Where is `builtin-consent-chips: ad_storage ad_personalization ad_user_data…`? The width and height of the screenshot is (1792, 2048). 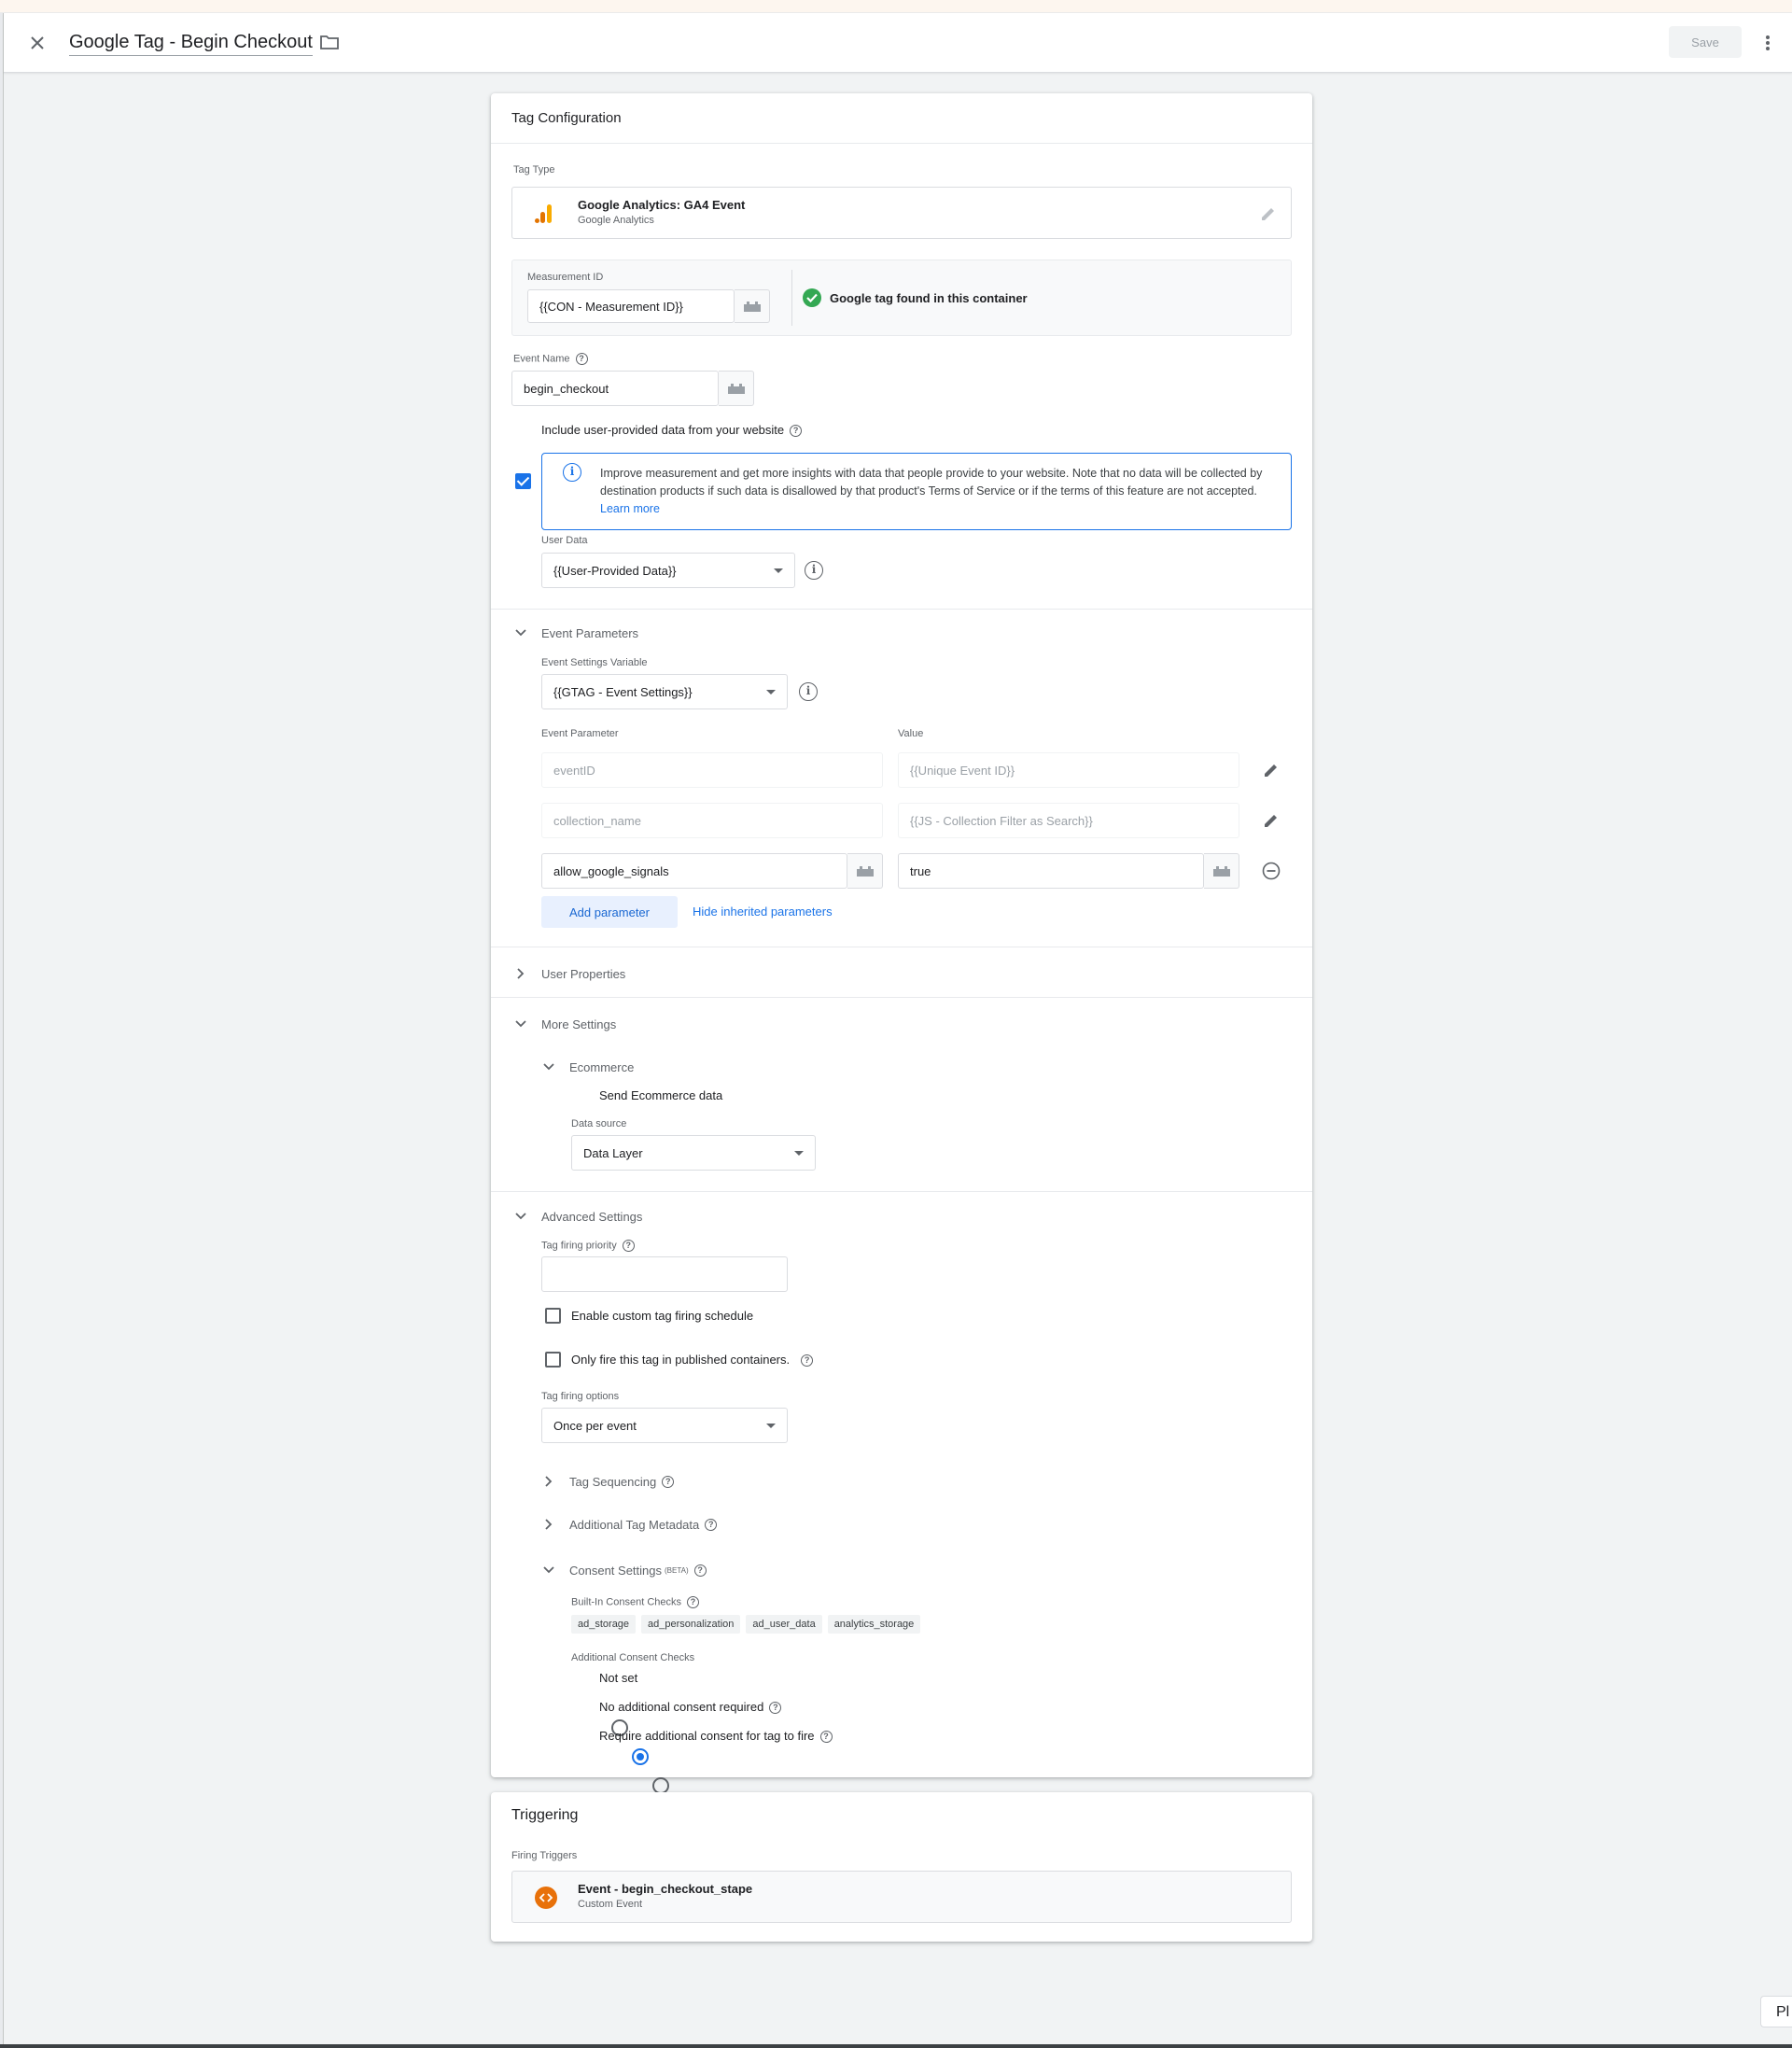 builtin-consent-chips: ad_storage ad_personalization ad_user_data… is located at coordinates (748, 1624).